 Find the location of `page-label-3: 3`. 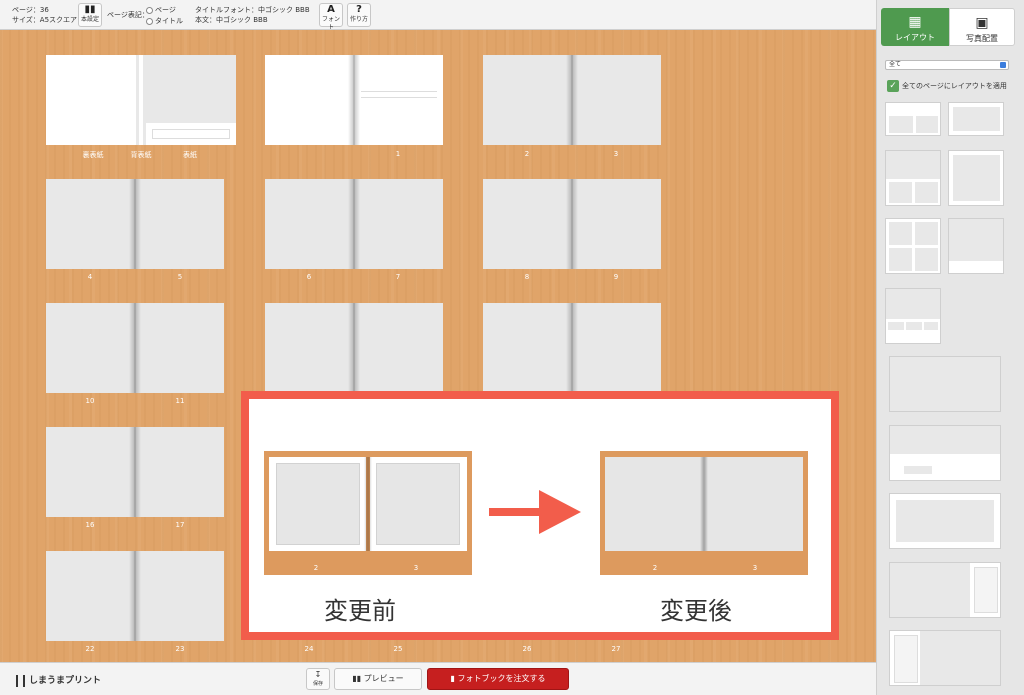

page-label-3: 3 is located at coordinates (616, 154).